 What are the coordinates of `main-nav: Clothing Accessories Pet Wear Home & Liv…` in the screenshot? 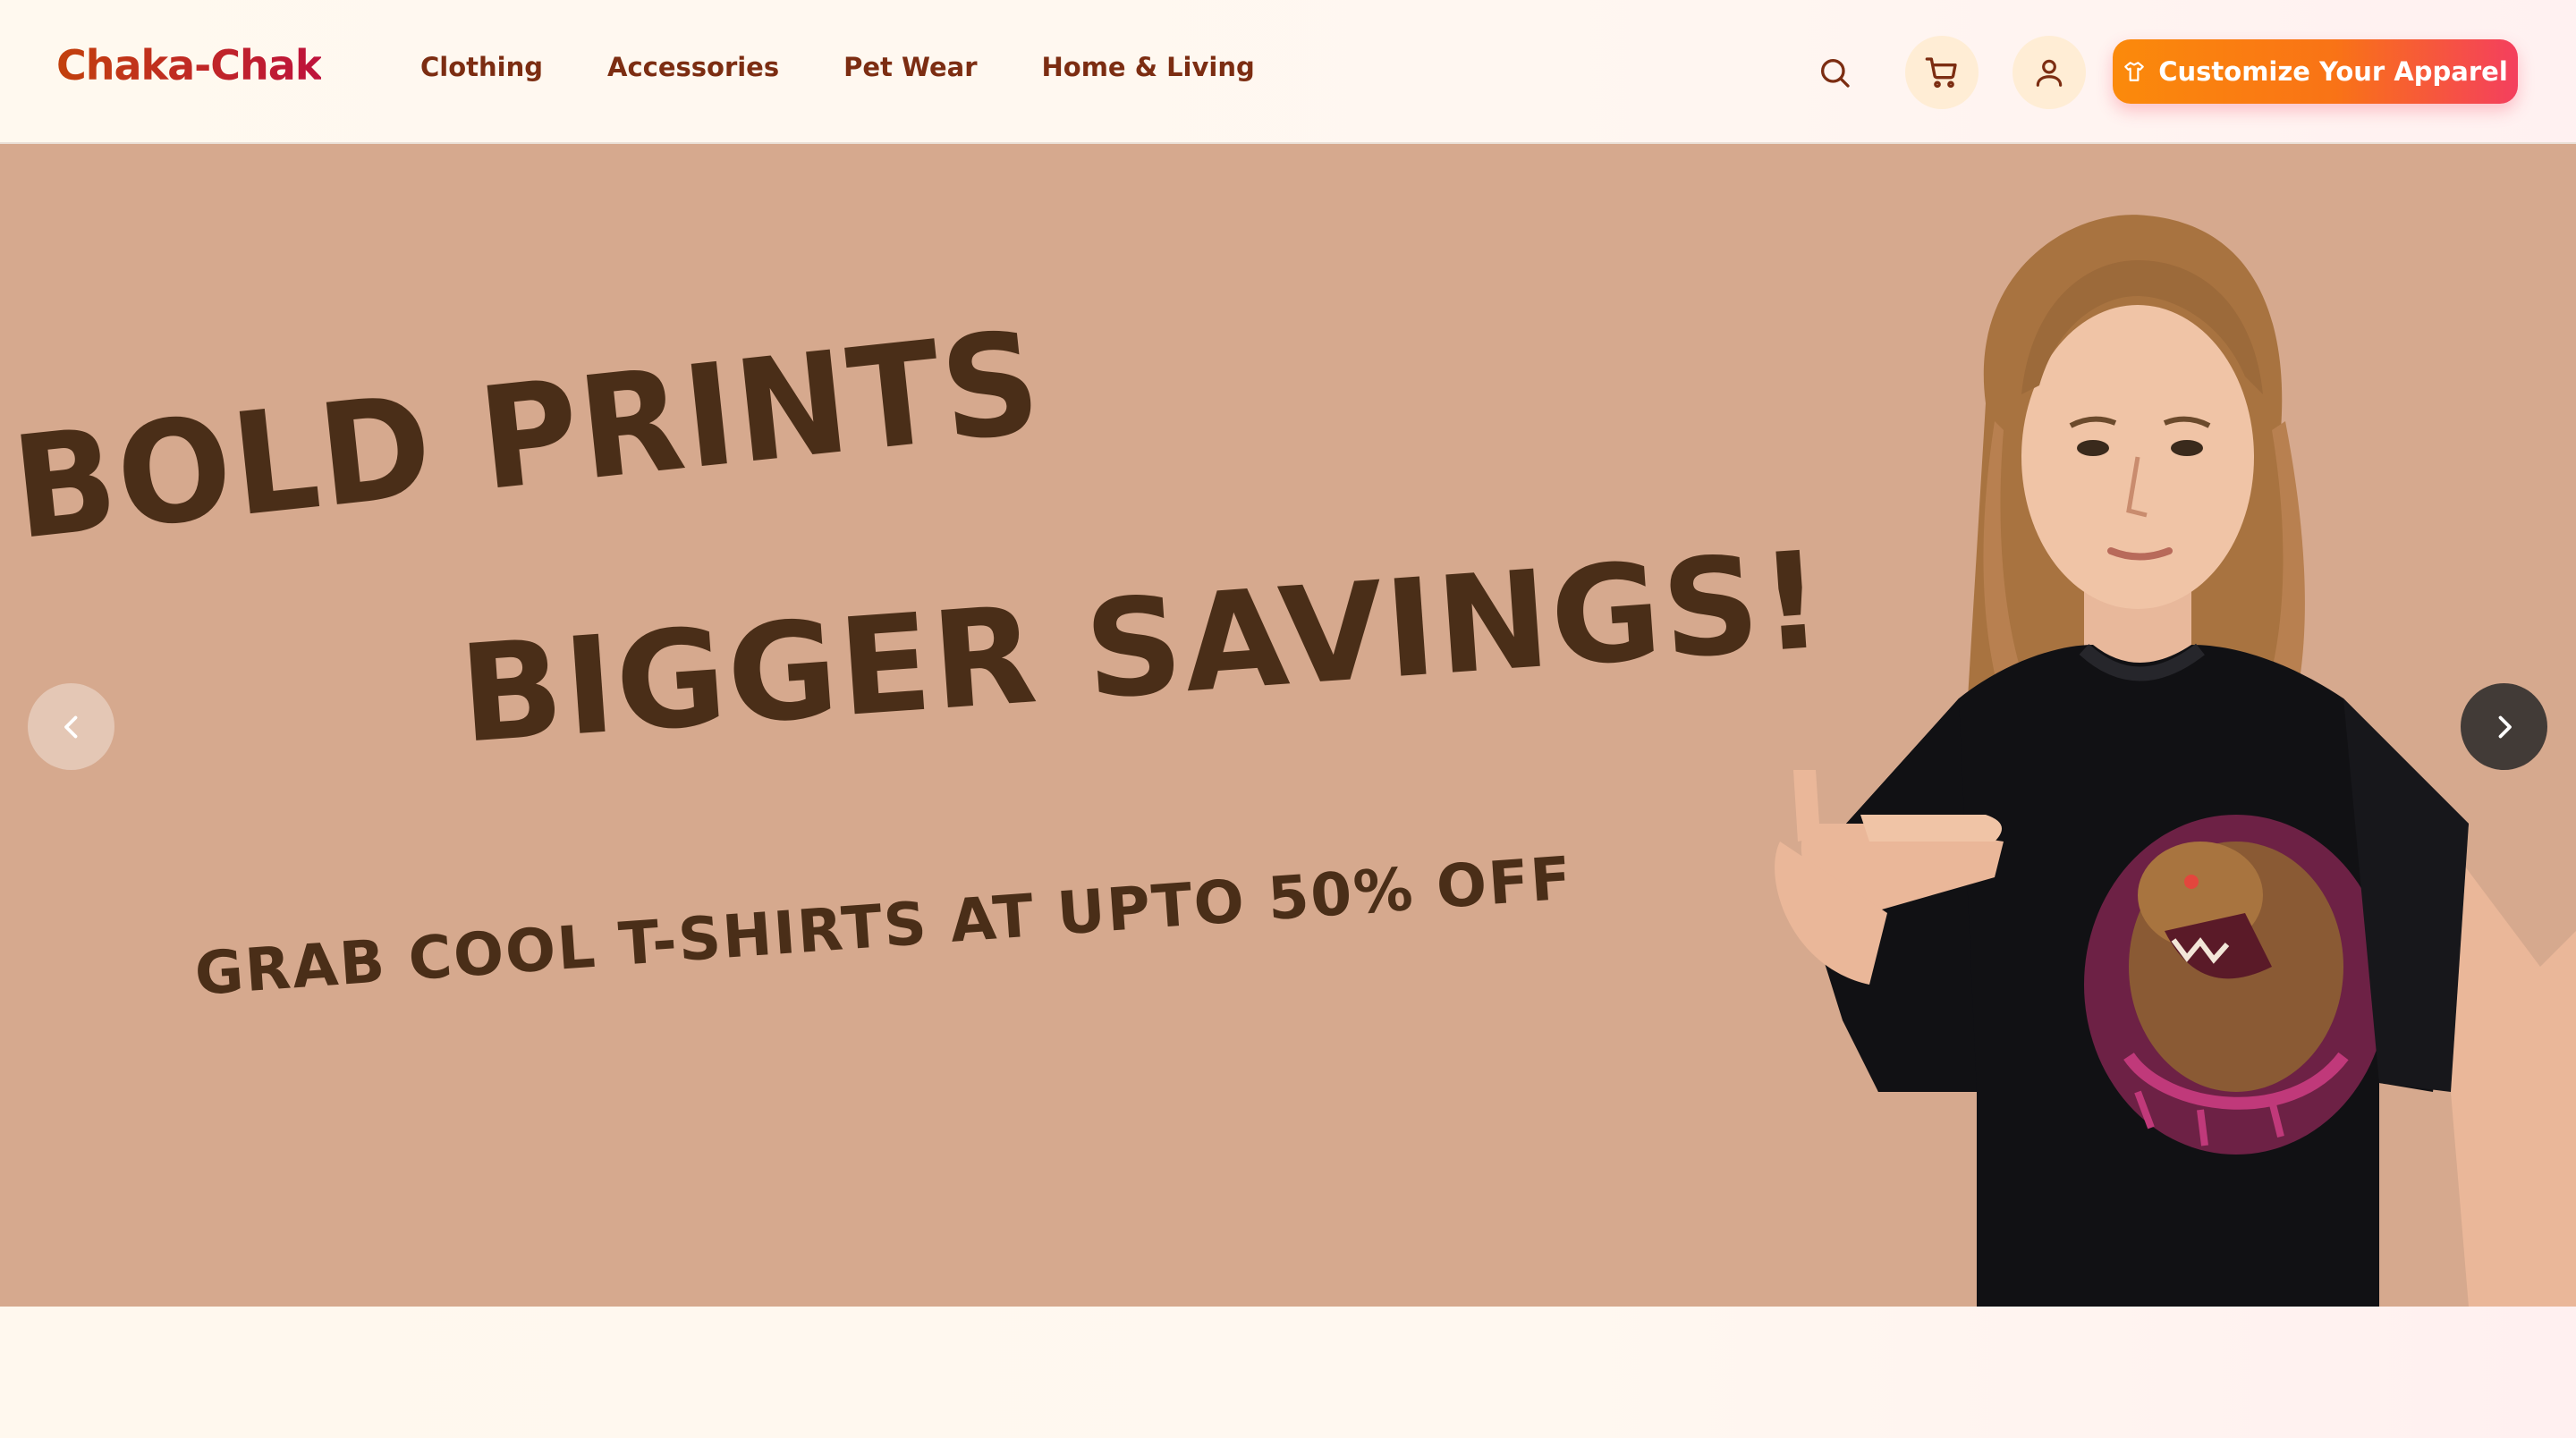 It's located at (837, 67).